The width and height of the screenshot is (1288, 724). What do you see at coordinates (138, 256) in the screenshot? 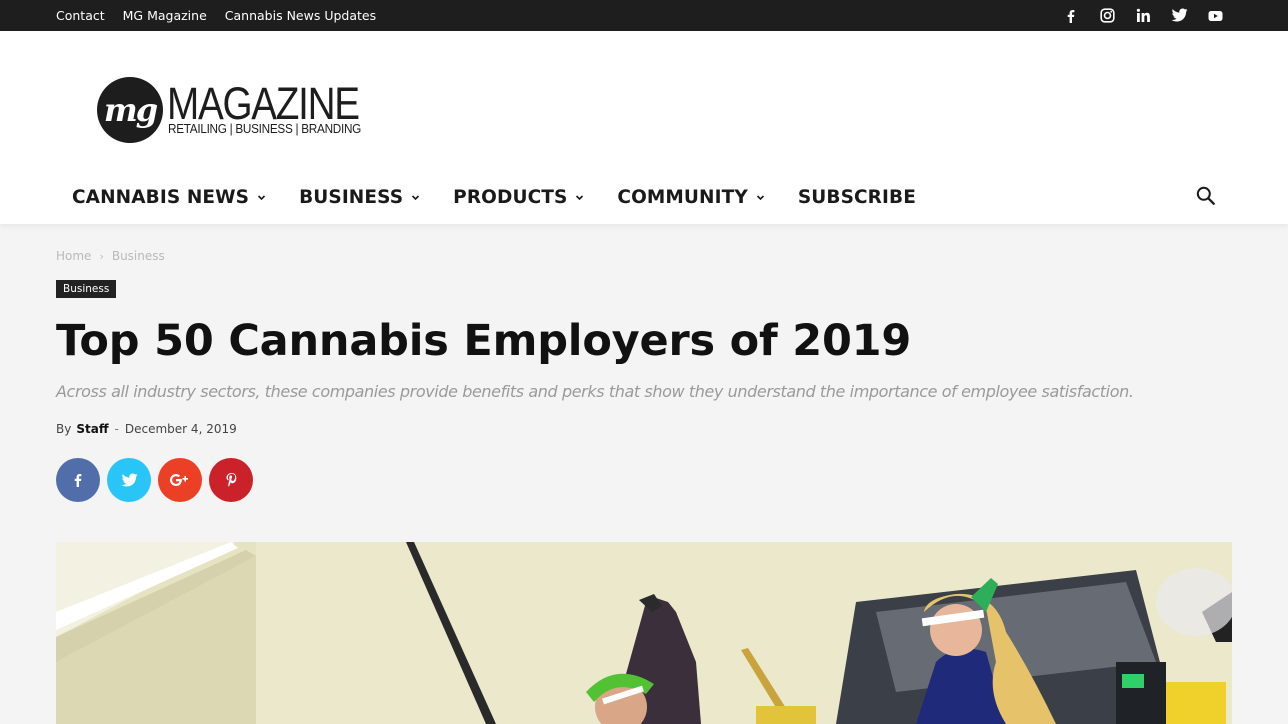
I see `breadcrumb-business: Business` at bounding box center [138, 256].